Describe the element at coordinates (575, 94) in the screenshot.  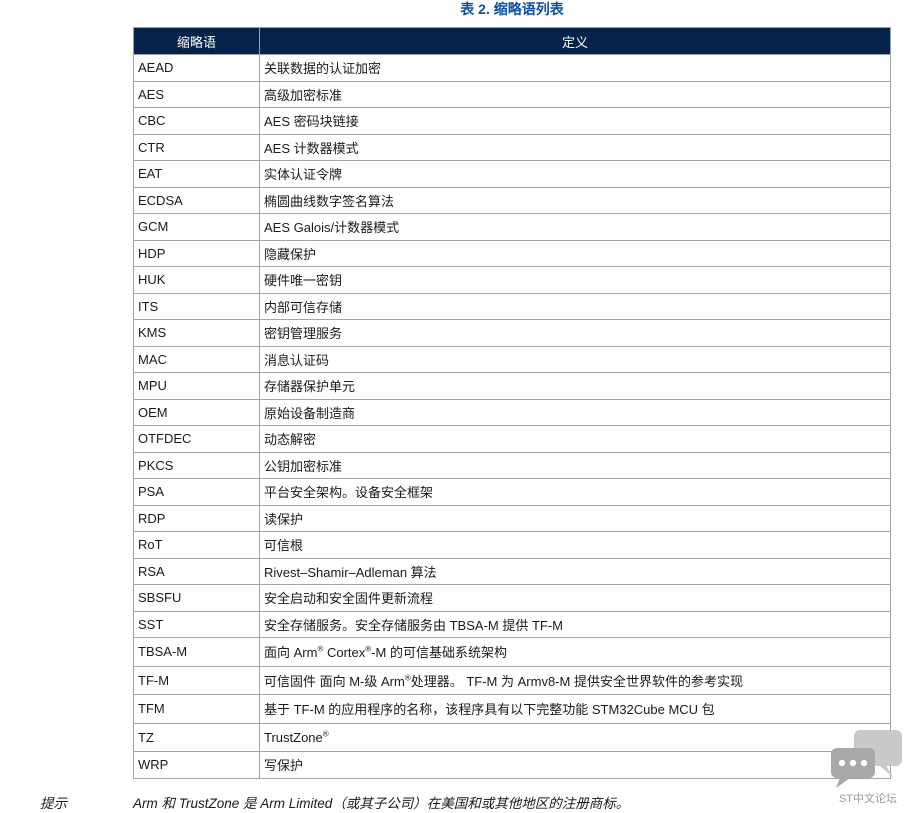
I see `cell-def: 高级加密标准` at that location.